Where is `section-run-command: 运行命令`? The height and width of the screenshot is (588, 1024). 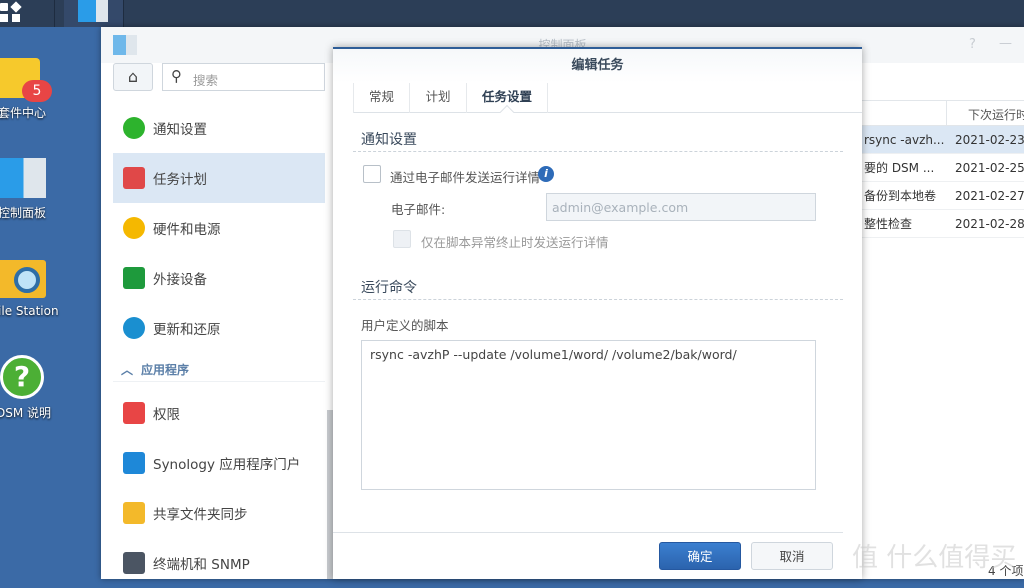 section-run-command: 运行命令 is located at coordinates (389, 288).